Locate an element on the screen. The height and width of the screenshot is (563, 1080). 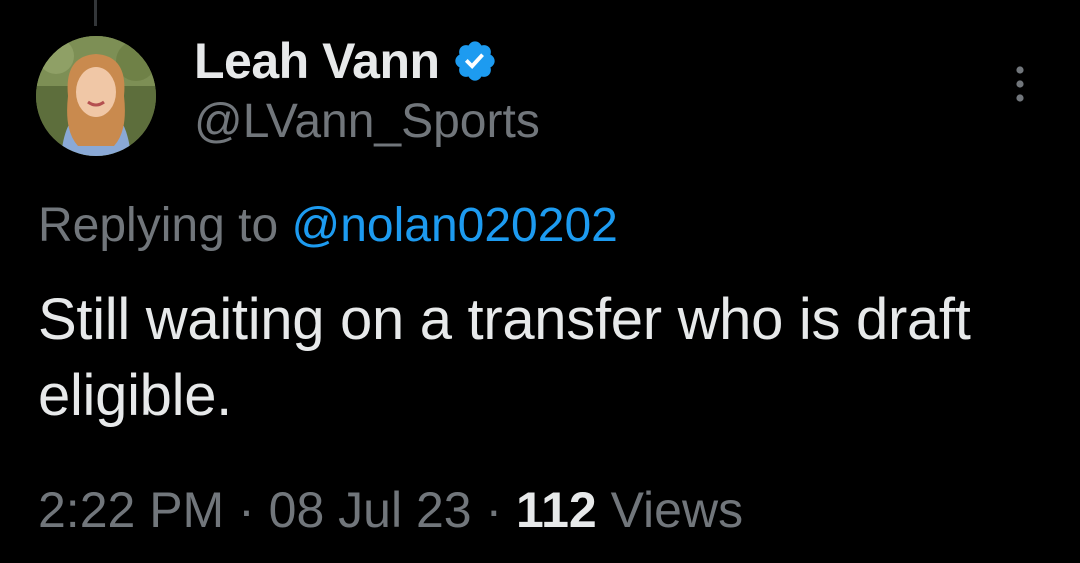
more-options-icon is located at coordinates (1020, 84).